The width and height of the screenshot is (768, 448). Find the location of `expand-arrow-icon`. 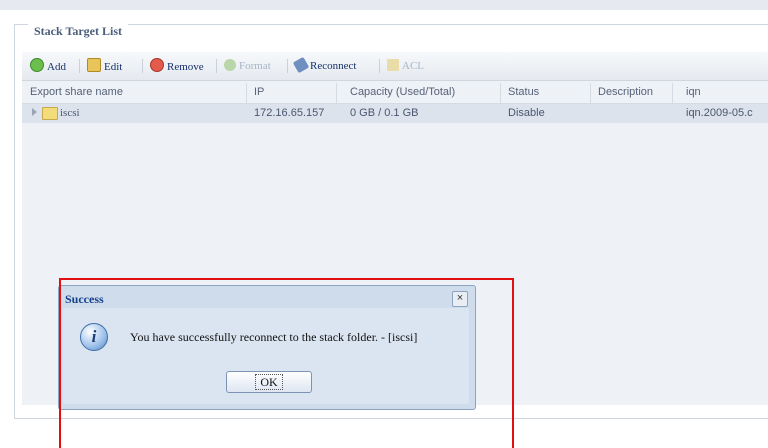

expand-arrow-icon is located at coordinates (34, 112).